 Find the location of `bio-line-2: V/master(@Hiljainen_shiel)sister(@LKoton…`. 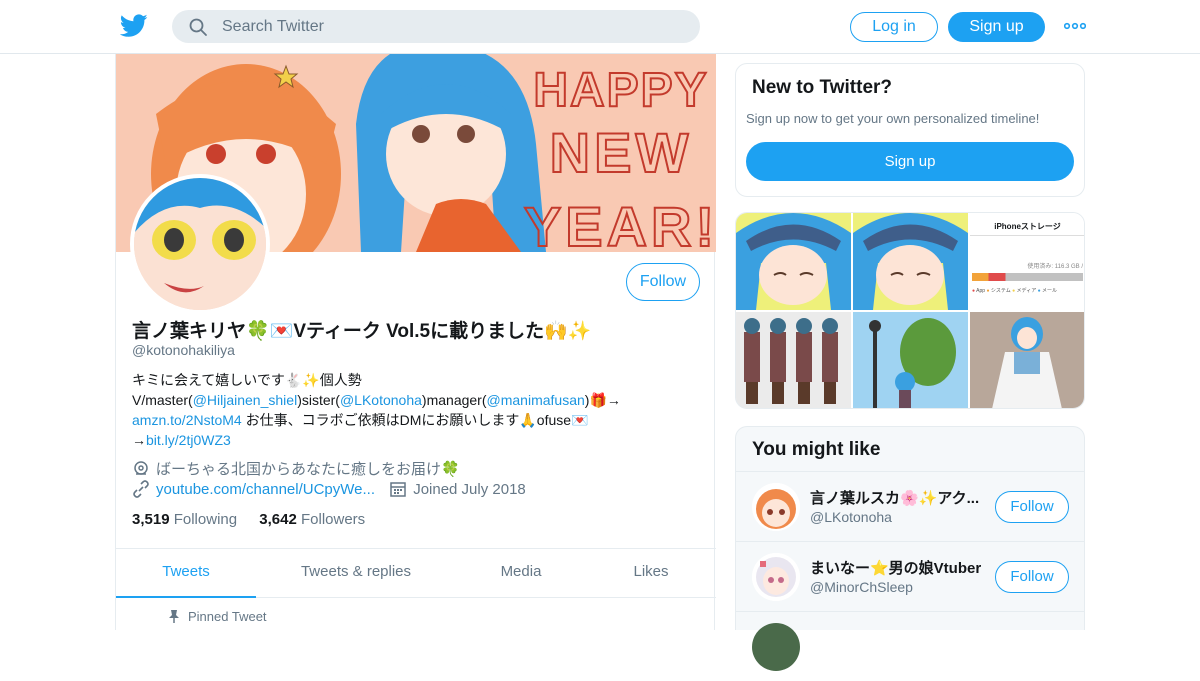

bio-line-2: V/master(@Hiljainen_shiel)sister(@LKoton… is located at coordinates (402, 400).